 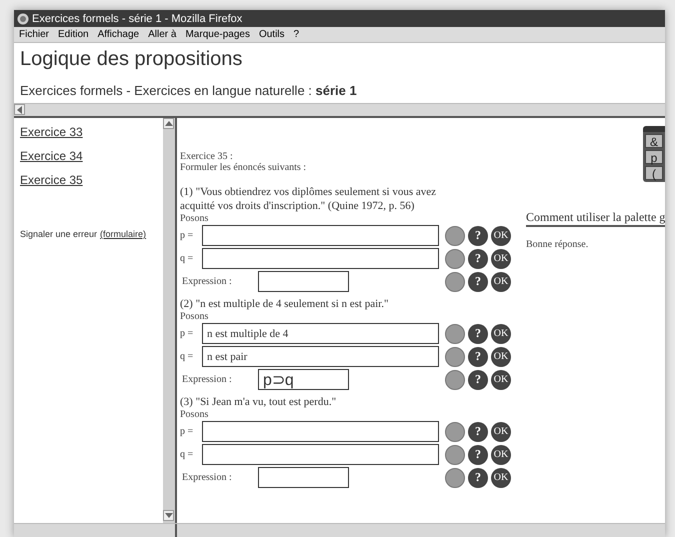 What do you see at coordinates (217, 34) in the screenshot?
I see `menu-item: Marque-pages` at bounding box center [217, 34].